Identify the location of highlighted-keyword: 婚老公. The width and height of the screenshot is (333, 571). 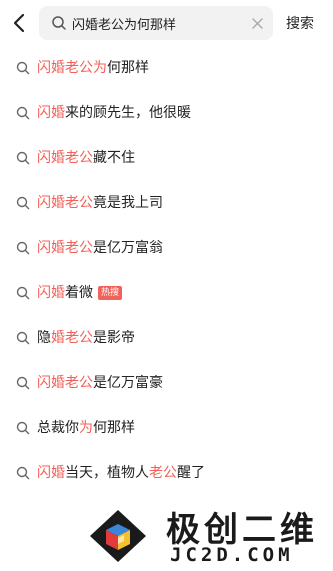
(72, 338).